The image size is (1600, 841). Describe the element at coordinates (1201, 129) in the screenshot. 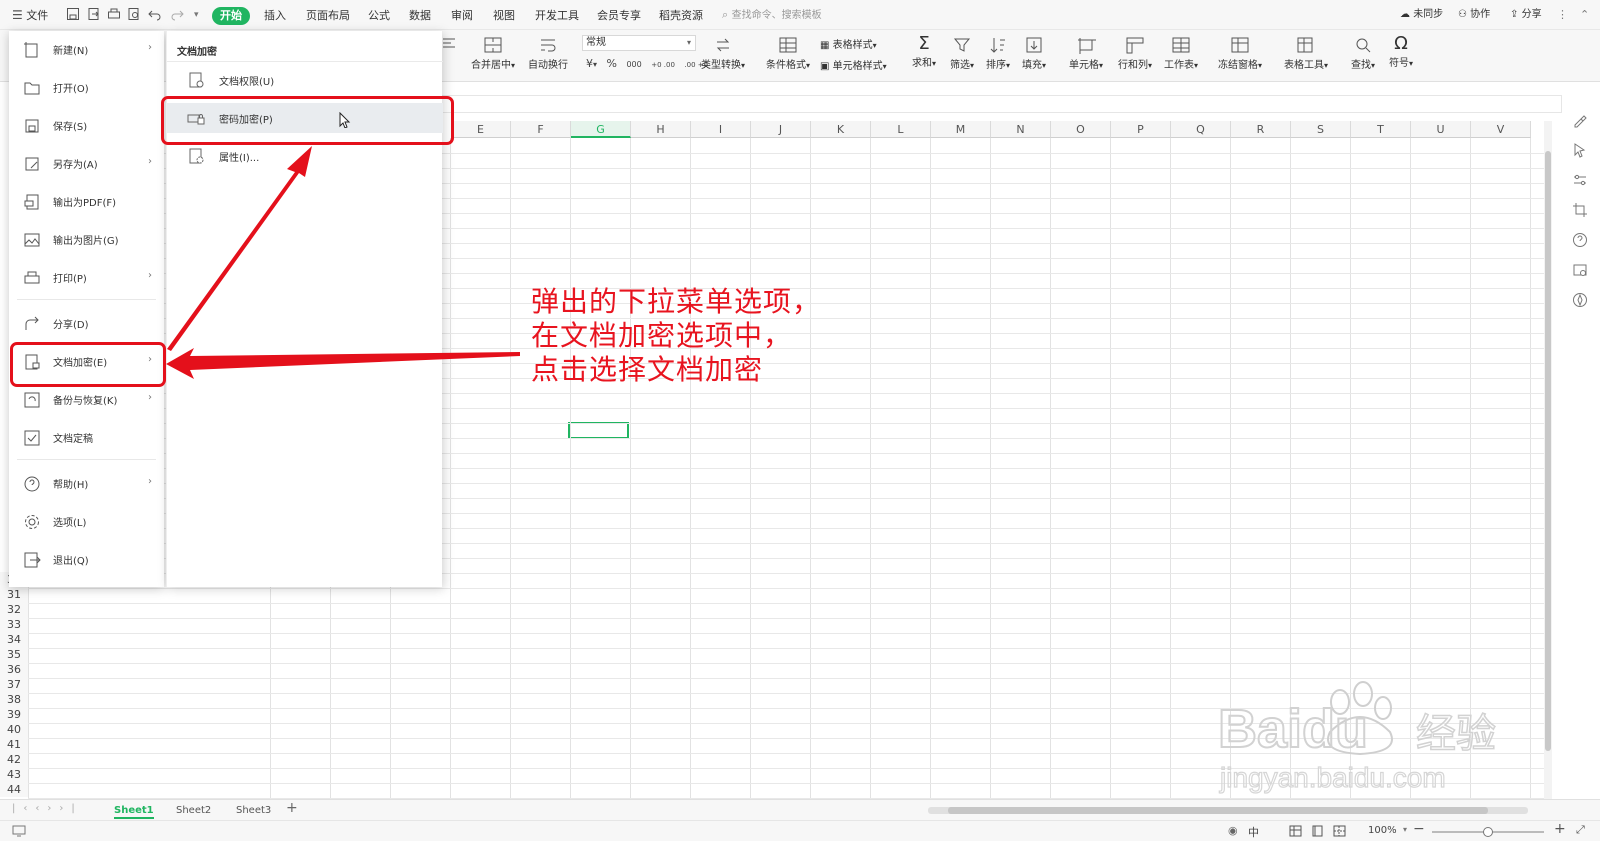

I see `column-header: Q` at that location.